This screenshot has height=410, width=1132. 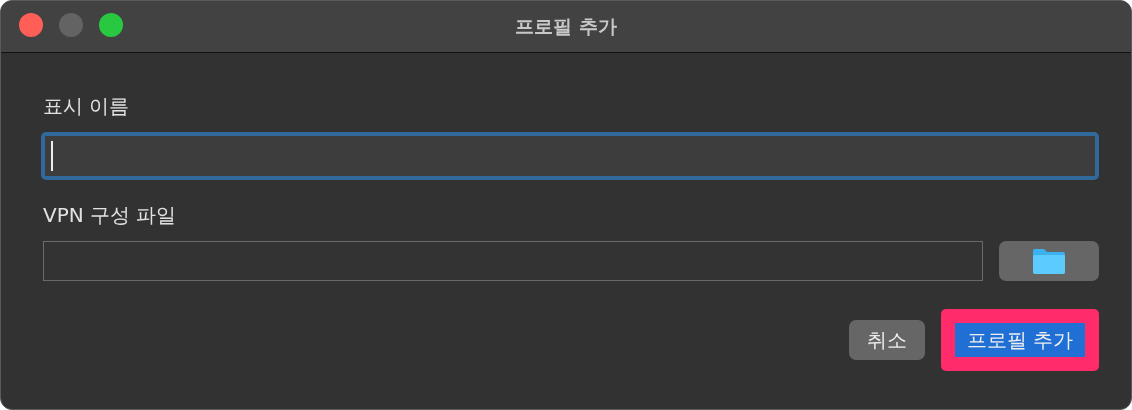 I want to click on field-label: VPN 구성 파일, so click(x=110, y=215).